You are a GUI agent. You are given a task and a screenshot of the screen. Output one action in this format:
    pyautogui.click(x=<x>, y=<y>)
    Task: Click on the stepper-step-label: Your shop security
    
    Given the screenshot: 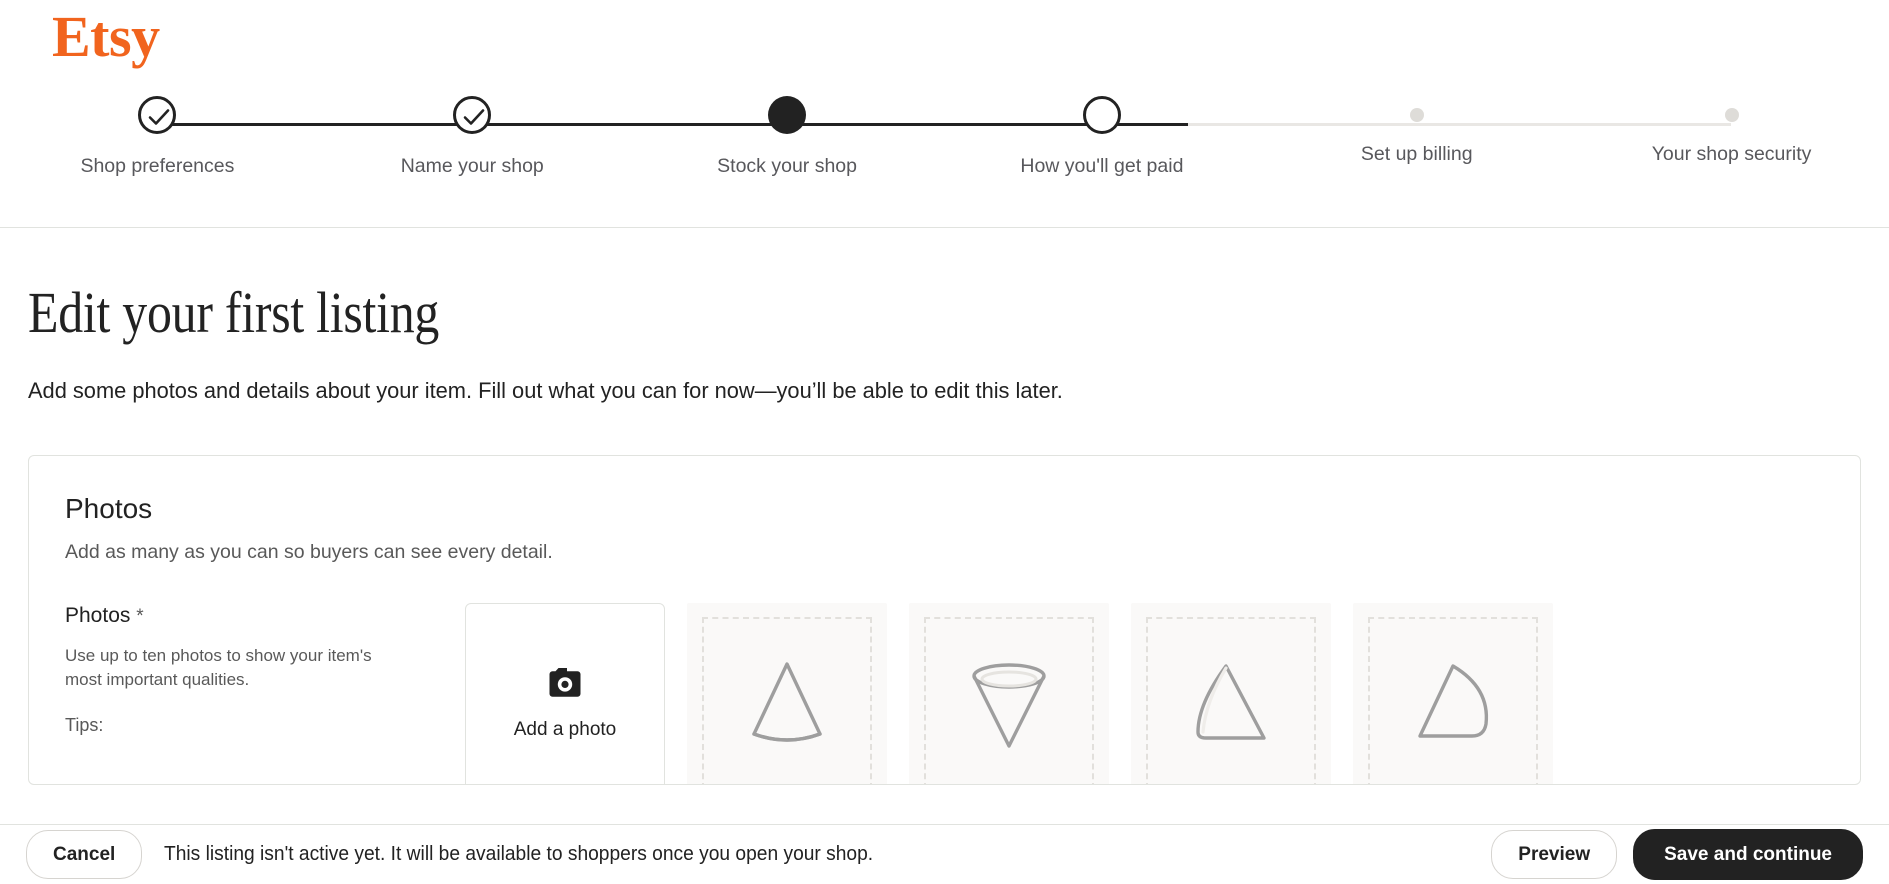 What is the action you would take?
    pyautogui.click(x=1731, y=154)
    